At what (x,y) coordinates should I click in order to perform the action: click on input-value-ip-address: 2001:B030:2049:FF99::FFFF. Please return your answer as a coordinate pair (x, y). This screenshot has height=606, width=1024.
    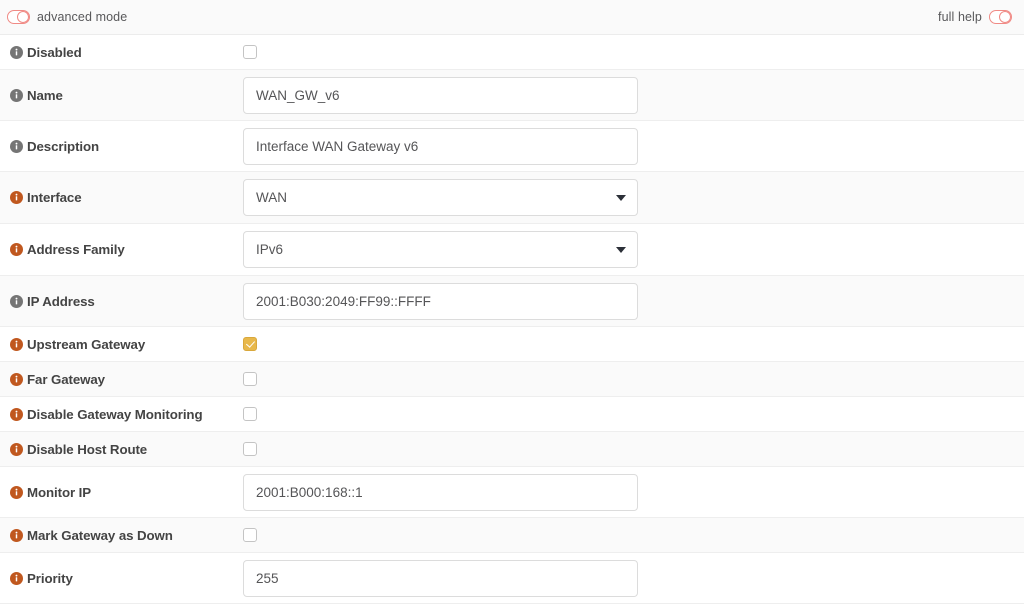
    Looking at the image, I should click on (343, 301).